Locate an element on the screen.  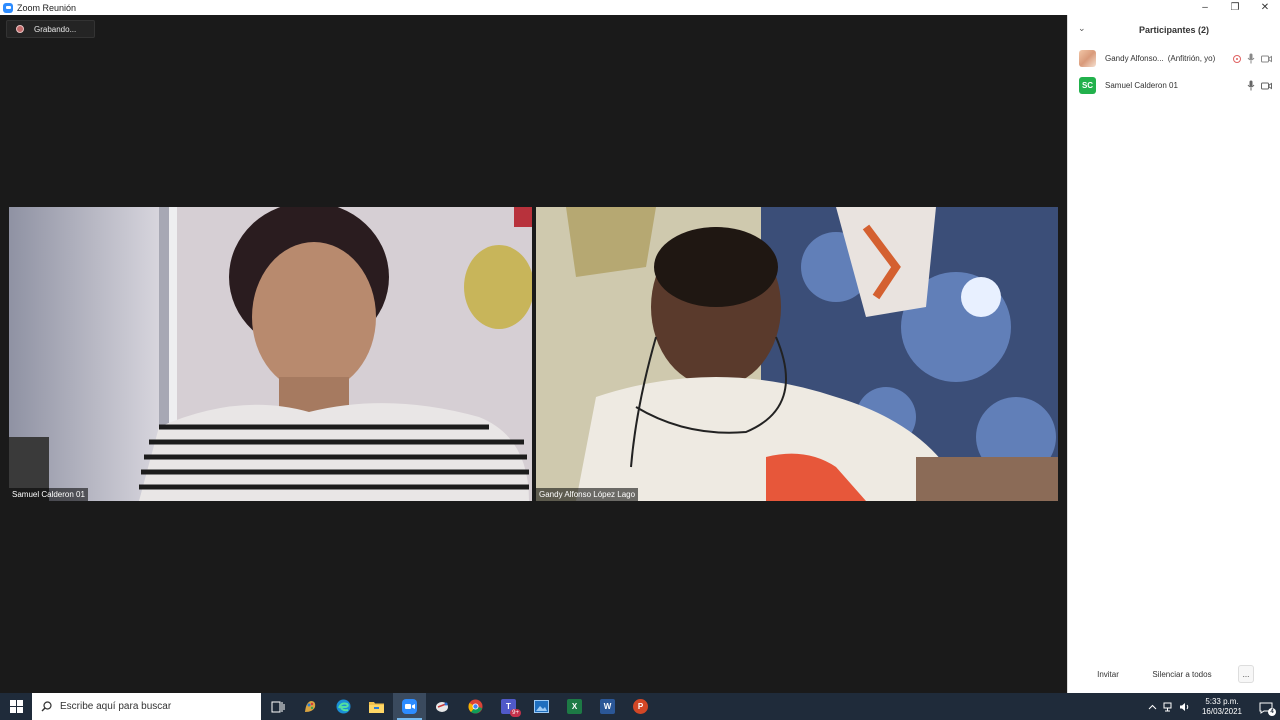
notification-count: 4 is located at coordinates (1272, 711).